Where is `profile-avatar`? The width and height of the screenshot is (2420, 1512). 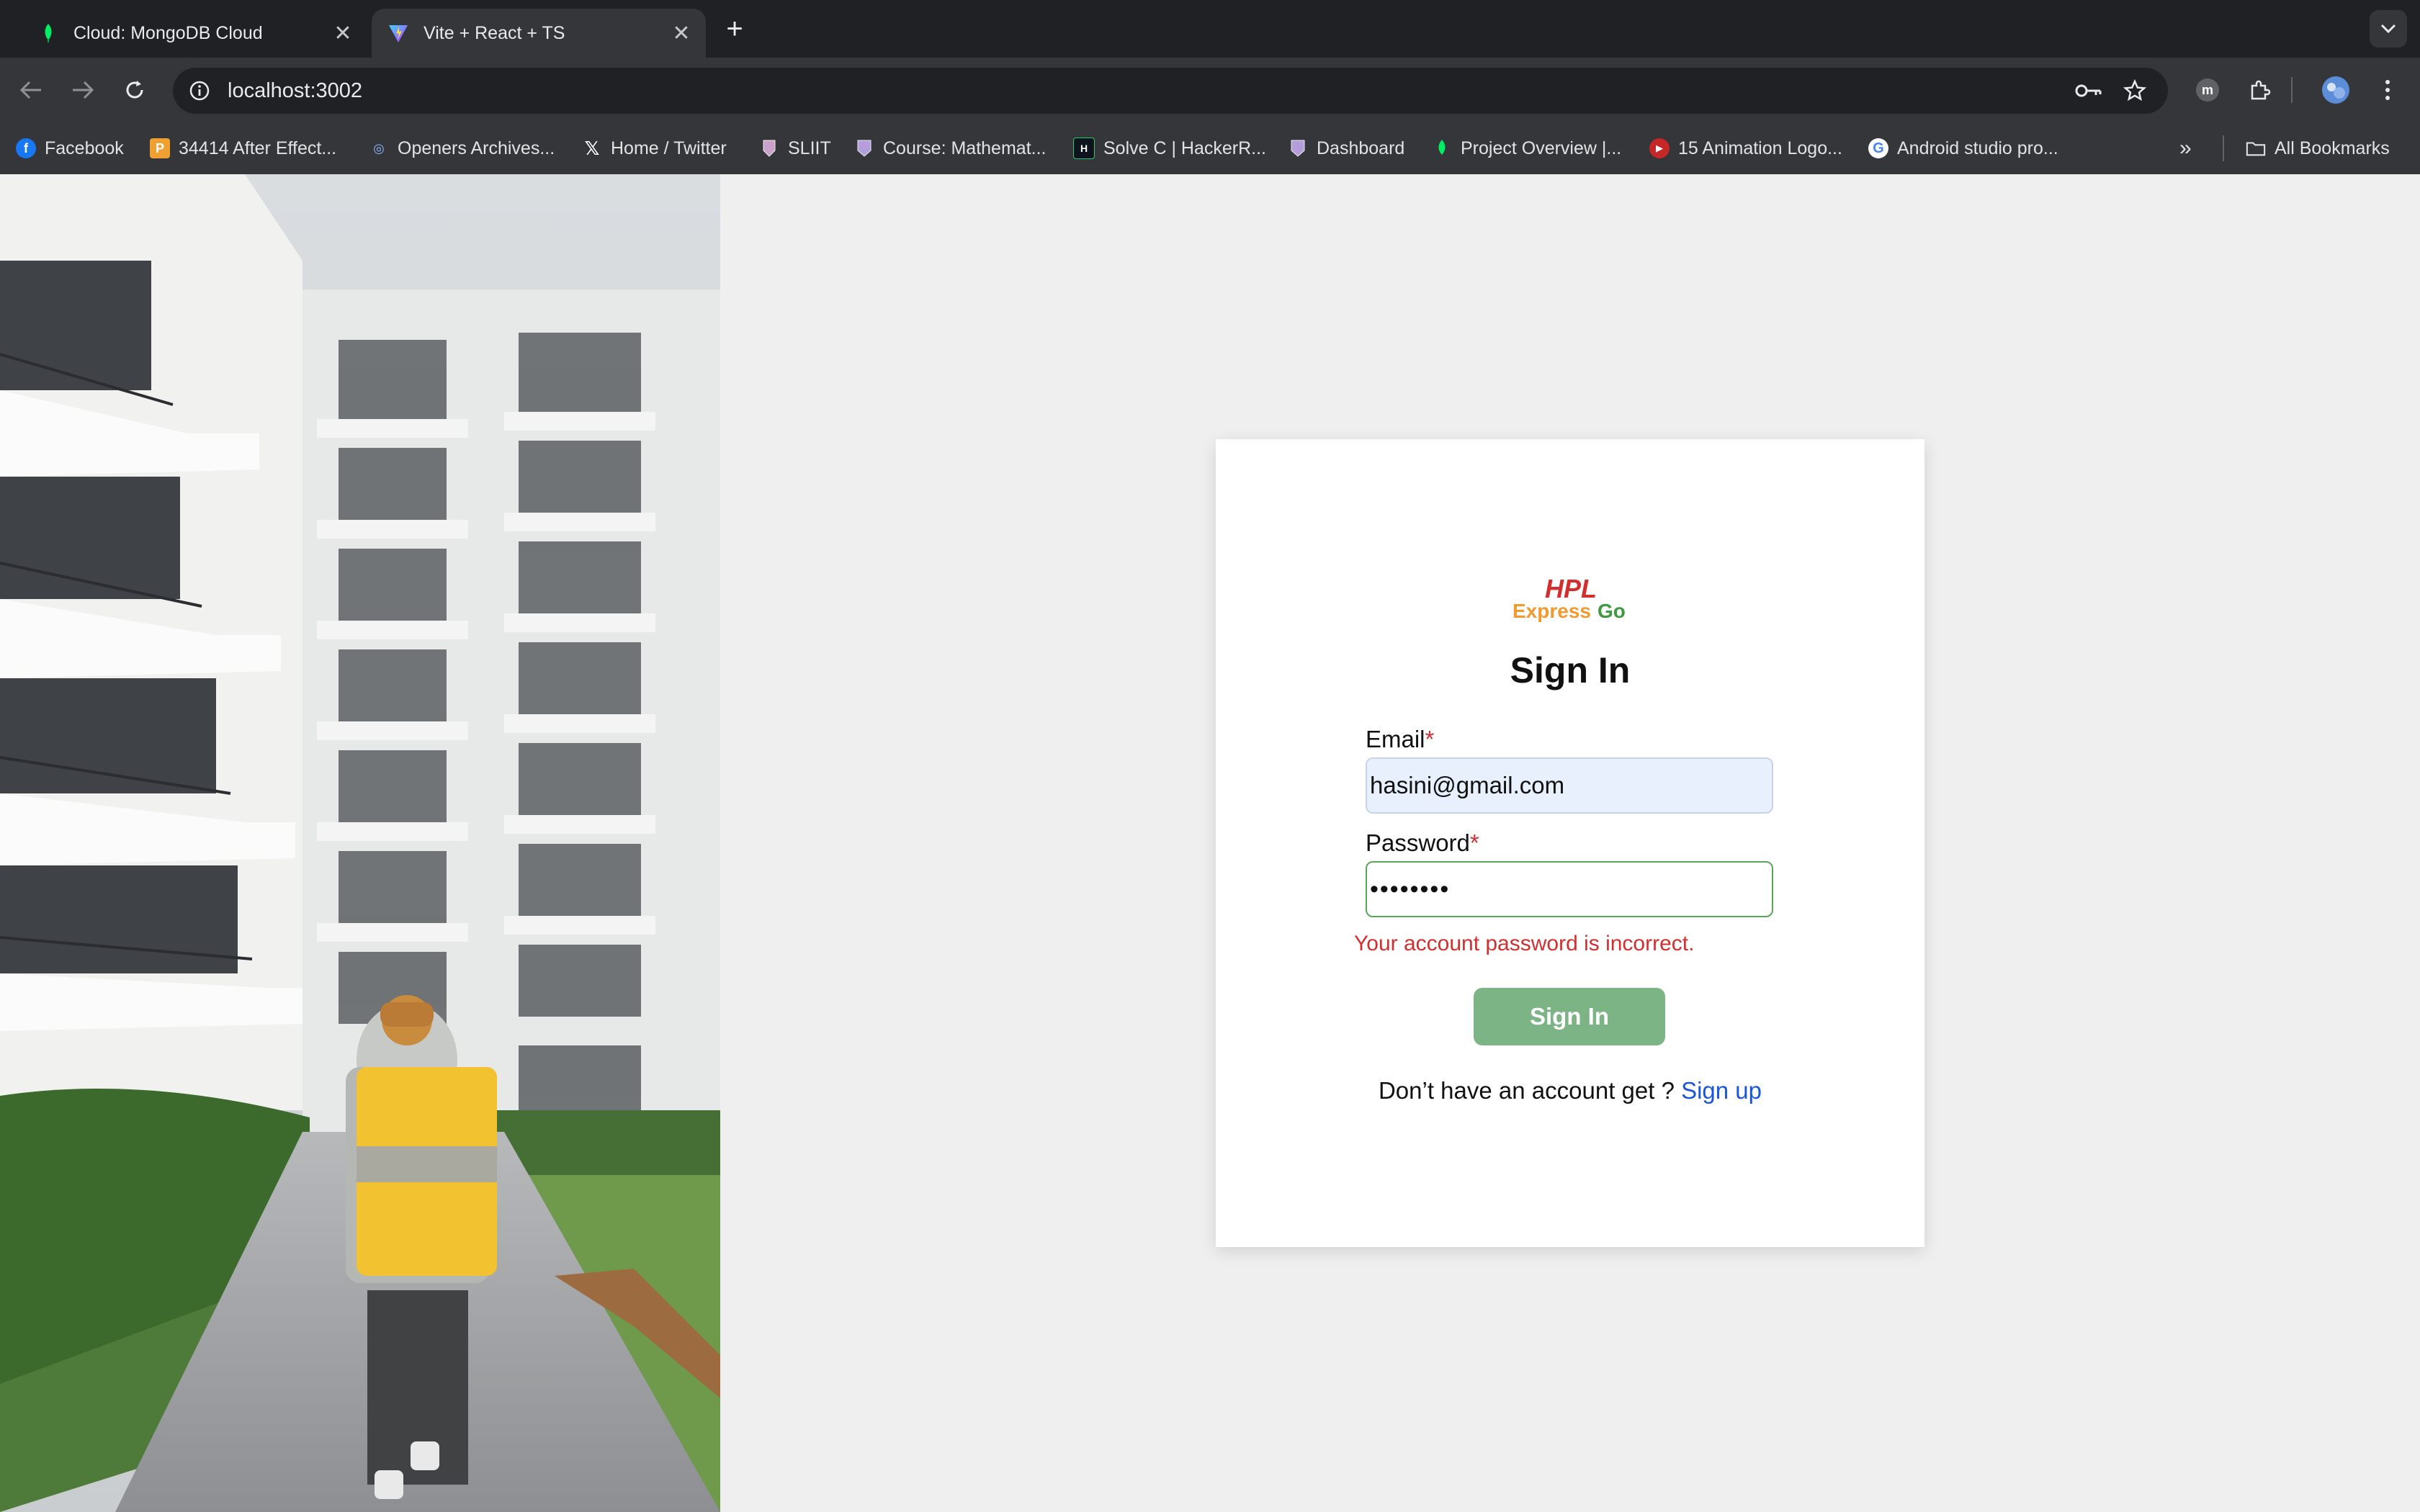
profile-avatar is located at coordinates (2336, 90).